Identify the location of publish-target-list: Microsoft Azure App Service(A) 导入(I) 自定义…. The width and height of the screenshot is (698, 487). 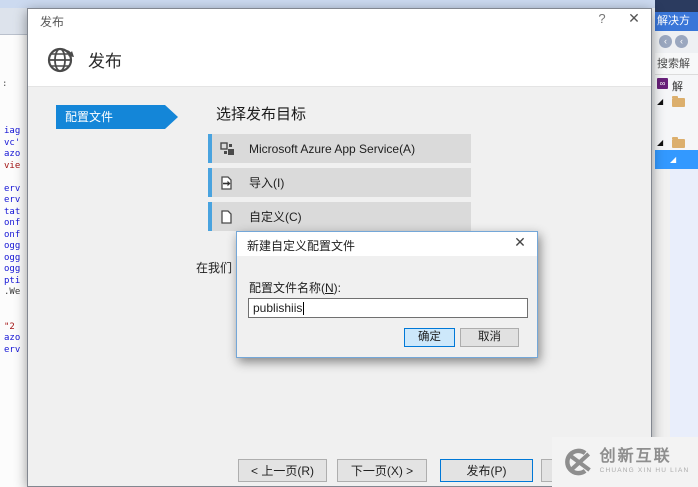
(339, 185).